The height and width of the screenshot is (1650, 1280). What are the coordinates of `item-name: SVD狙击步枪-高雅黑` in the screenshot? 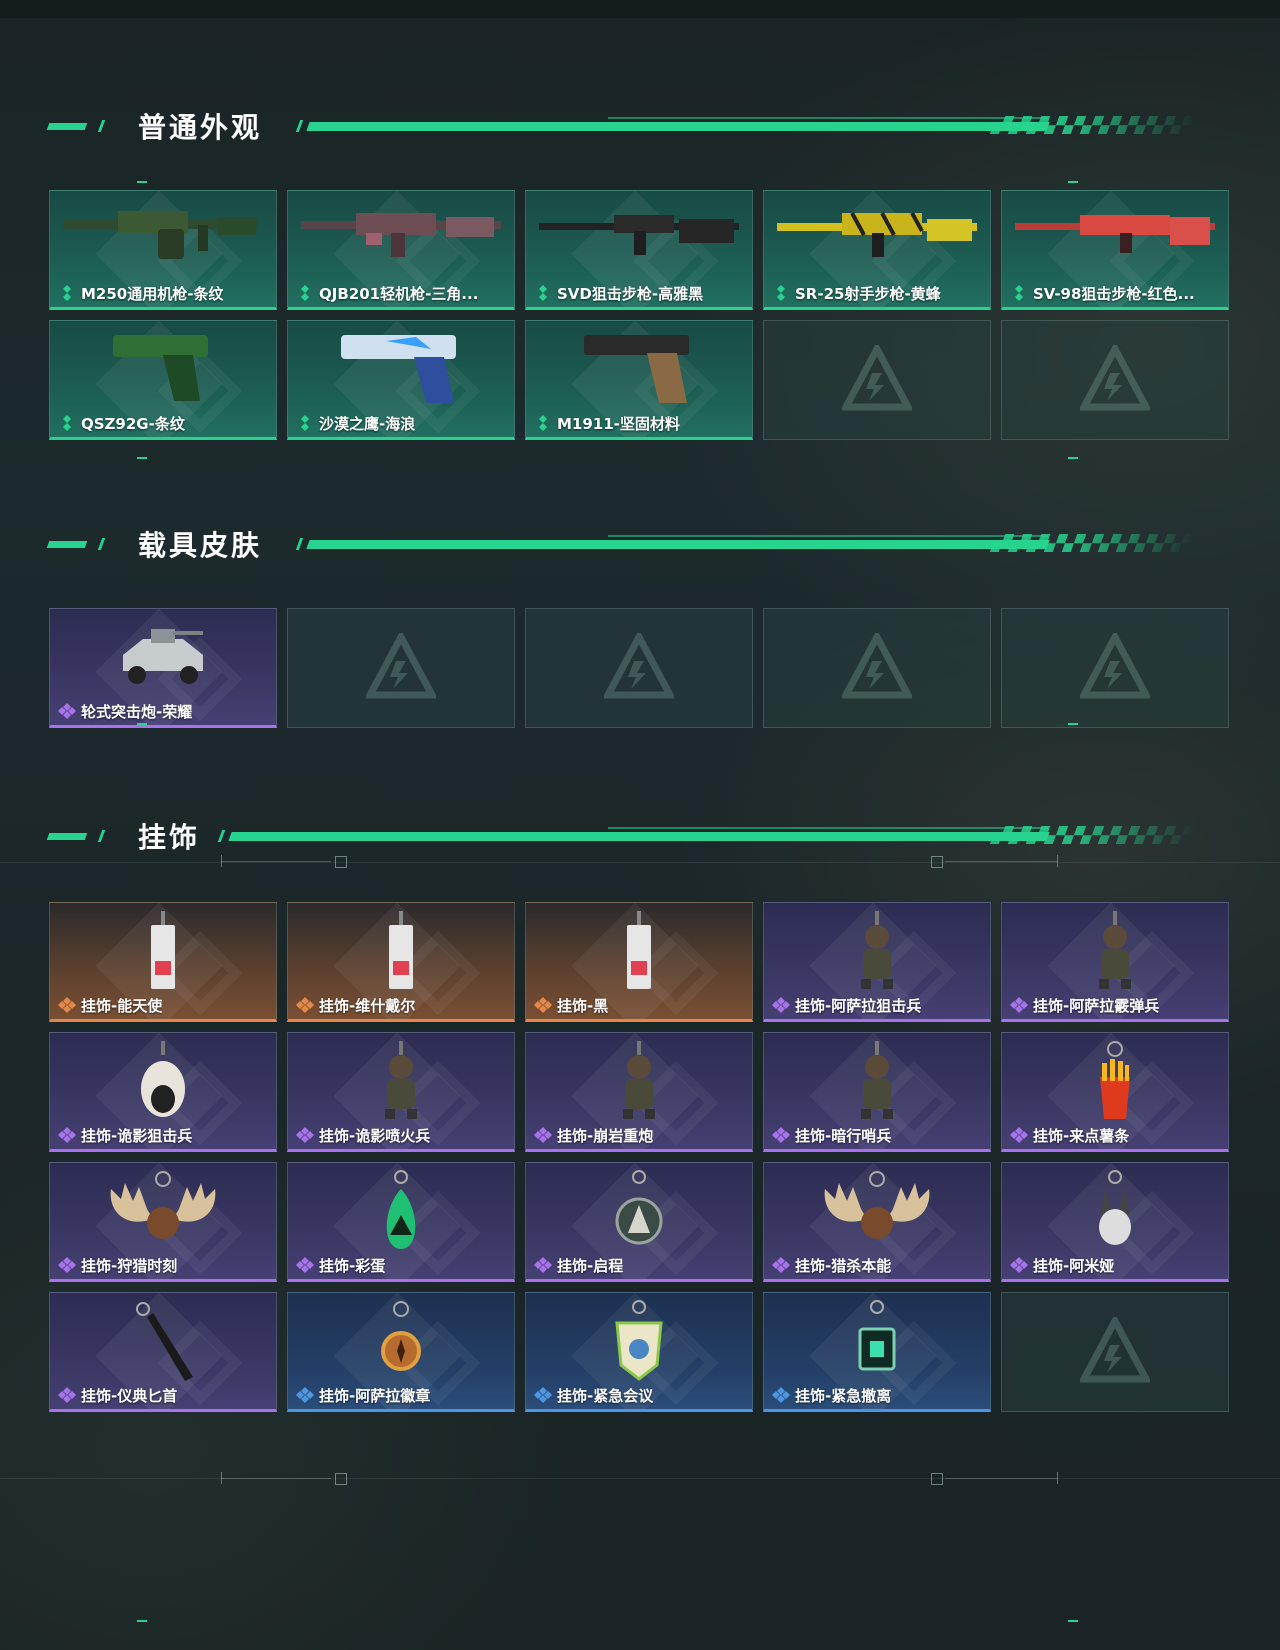 It's located at (630, 293).